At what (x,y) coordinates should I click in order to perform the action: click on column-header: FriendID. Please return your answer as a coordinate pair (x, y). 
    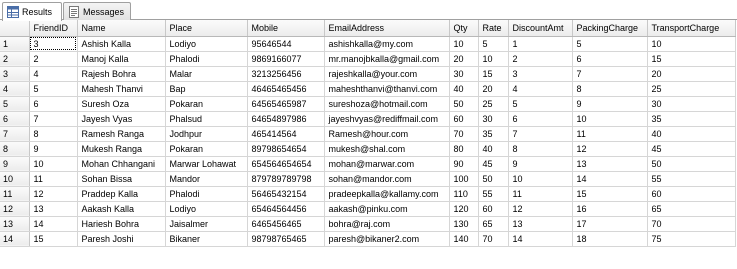
    Looking at the image, I should click on (53, 28).